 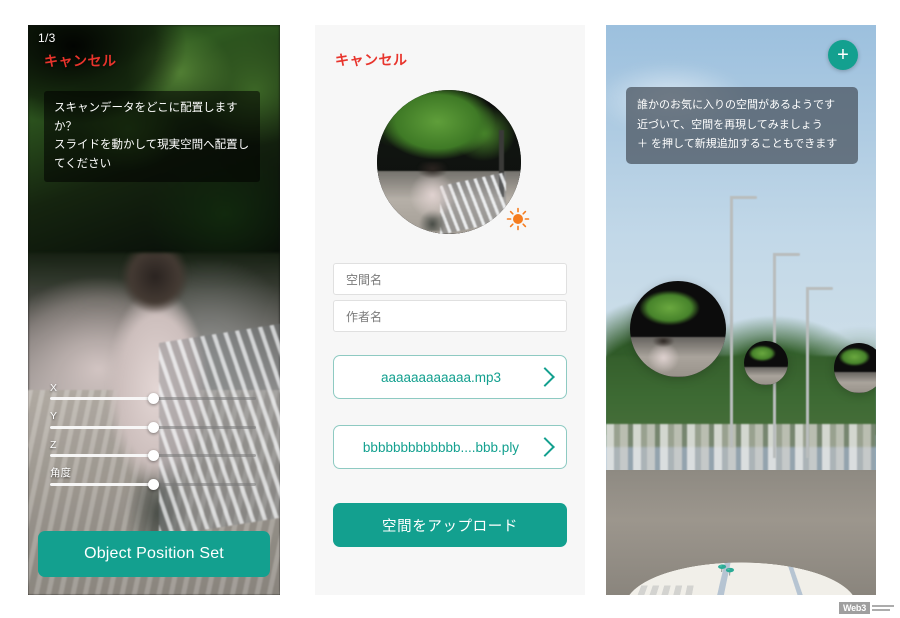 I want to click on thumbnail-area, so click(x=453, y=162).